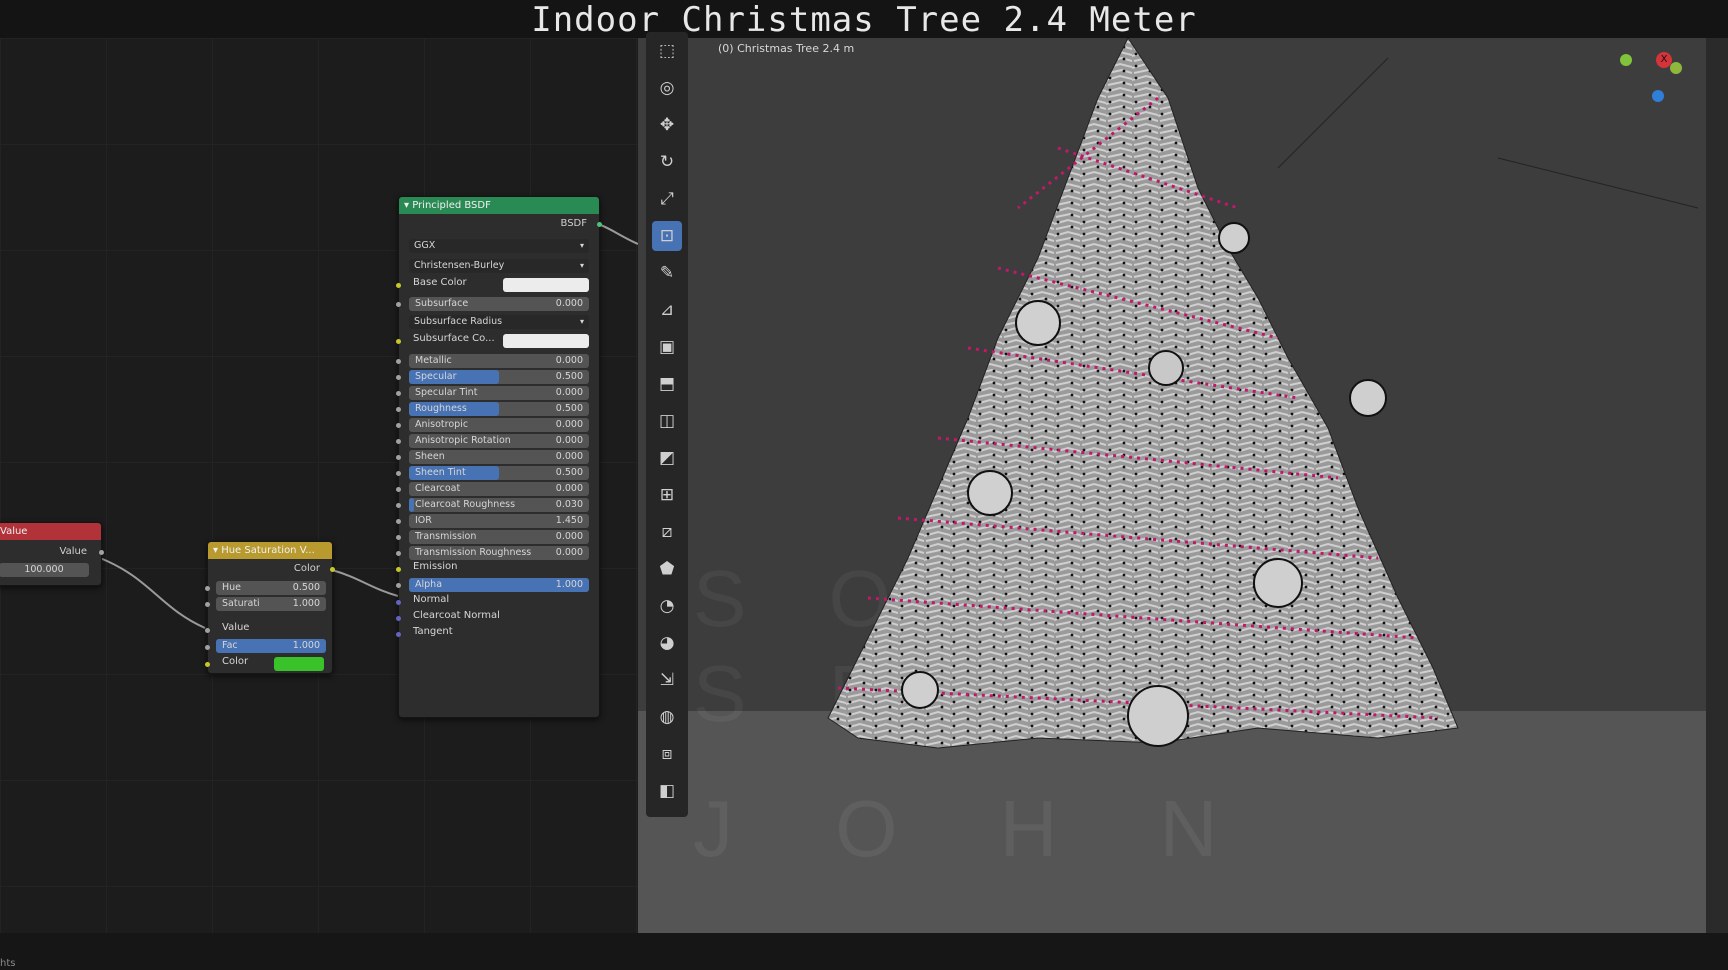 The width and height of the screenshot is (1728, 970). What do you see at coordinates (499, 425) in the screenshot?
I see `bsdf-field-anisotropic: Anisotropic 0.000` at bounding box center [499, 425].